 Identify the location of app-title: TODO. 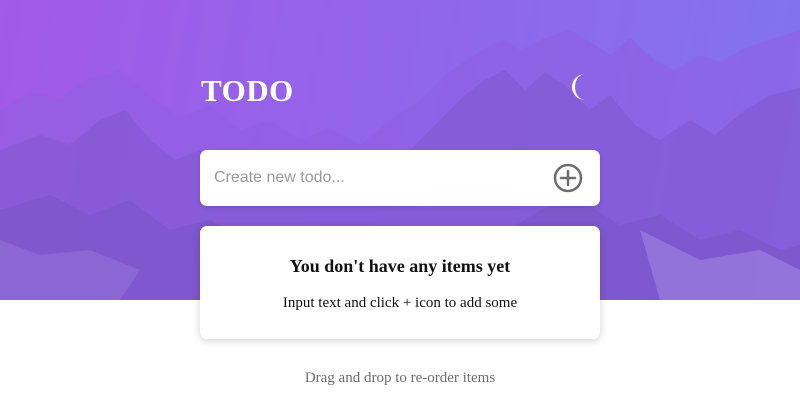
(247, 90).